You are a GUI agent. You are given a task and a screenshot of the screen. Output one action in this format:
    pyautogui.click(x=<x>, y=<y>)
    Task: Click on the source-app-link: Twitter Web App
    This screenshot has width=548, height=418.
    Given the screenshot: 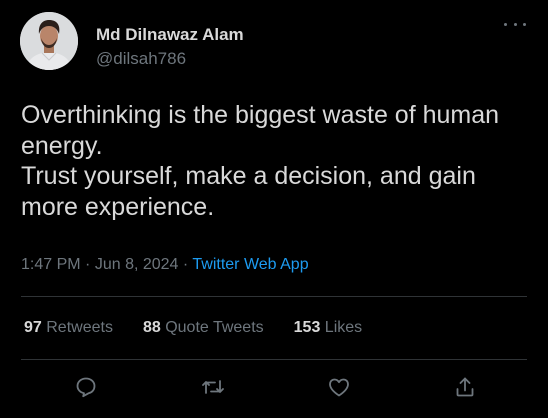 What is the action you would take?
    pyautogui.click(x=250, y=264)
    